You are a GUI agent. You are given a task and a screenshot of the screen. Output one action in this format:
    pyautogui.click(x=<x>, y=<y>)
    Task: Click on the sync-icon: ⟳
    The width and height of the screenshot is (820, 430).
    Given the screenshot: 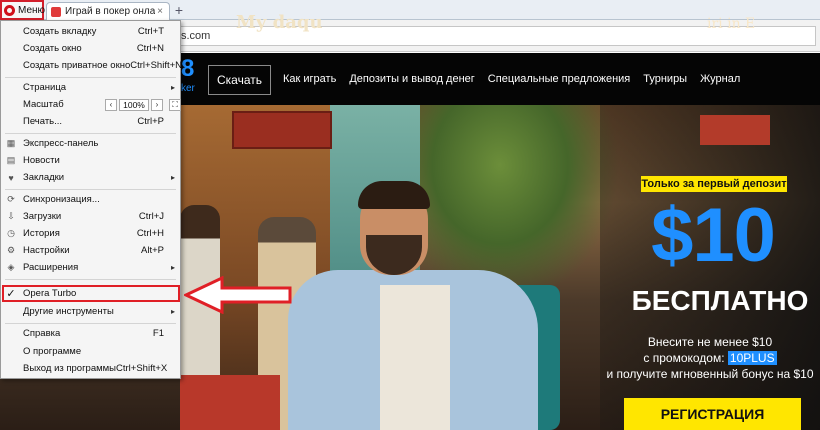 What is the action you would take?
    pyautogui.click(x=11, y=199)
    